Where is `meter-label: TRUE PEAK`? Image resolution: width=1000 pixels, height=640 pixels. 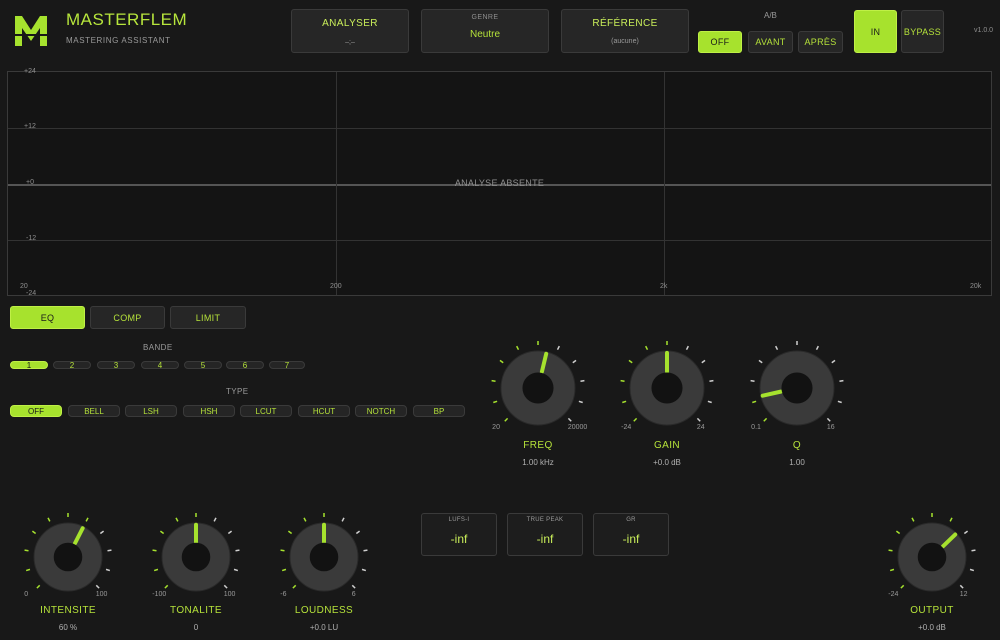
meter-label: TRUE PEAK is located at coordinates (545, 520).